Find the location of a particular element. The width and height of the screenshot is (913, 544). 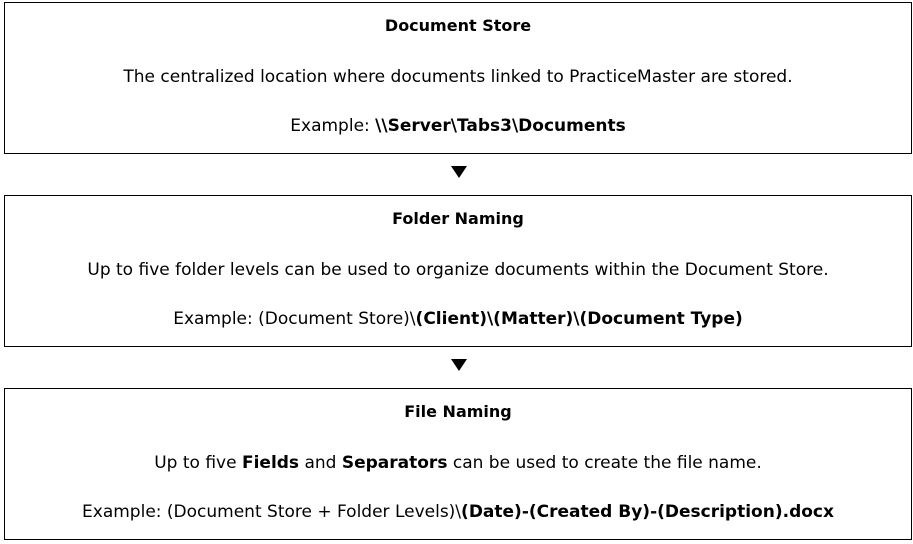

file-naming-title: File Naming is located at coordinates (458, 411).